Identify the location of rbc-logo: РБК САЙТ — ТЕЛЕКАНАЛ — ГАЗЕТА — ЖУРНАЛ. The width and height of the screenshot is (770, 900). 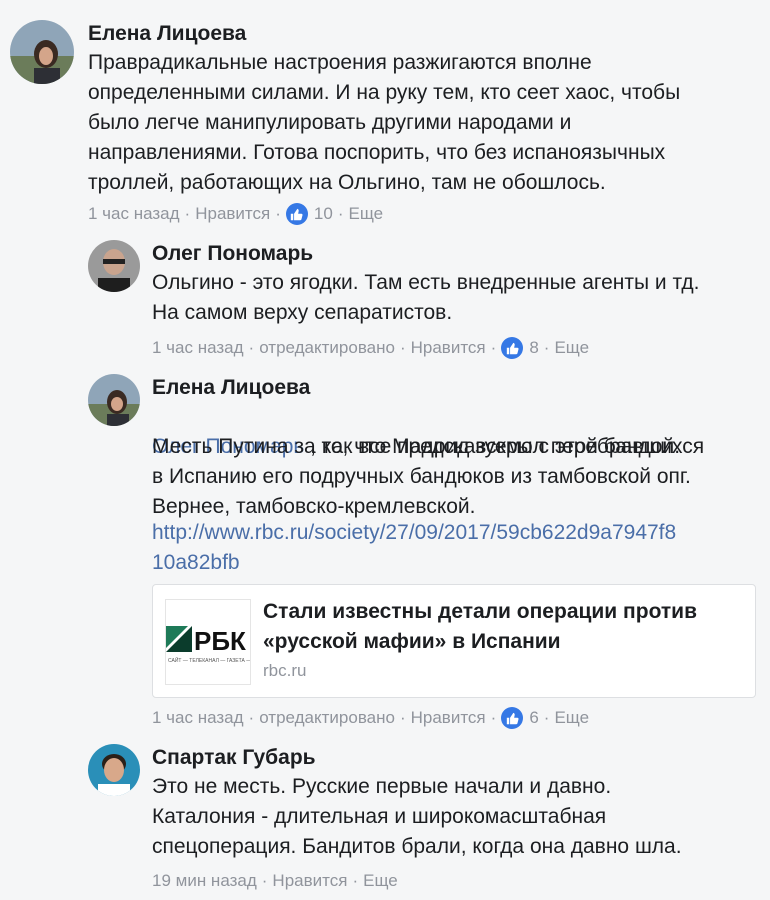
(219, 642).